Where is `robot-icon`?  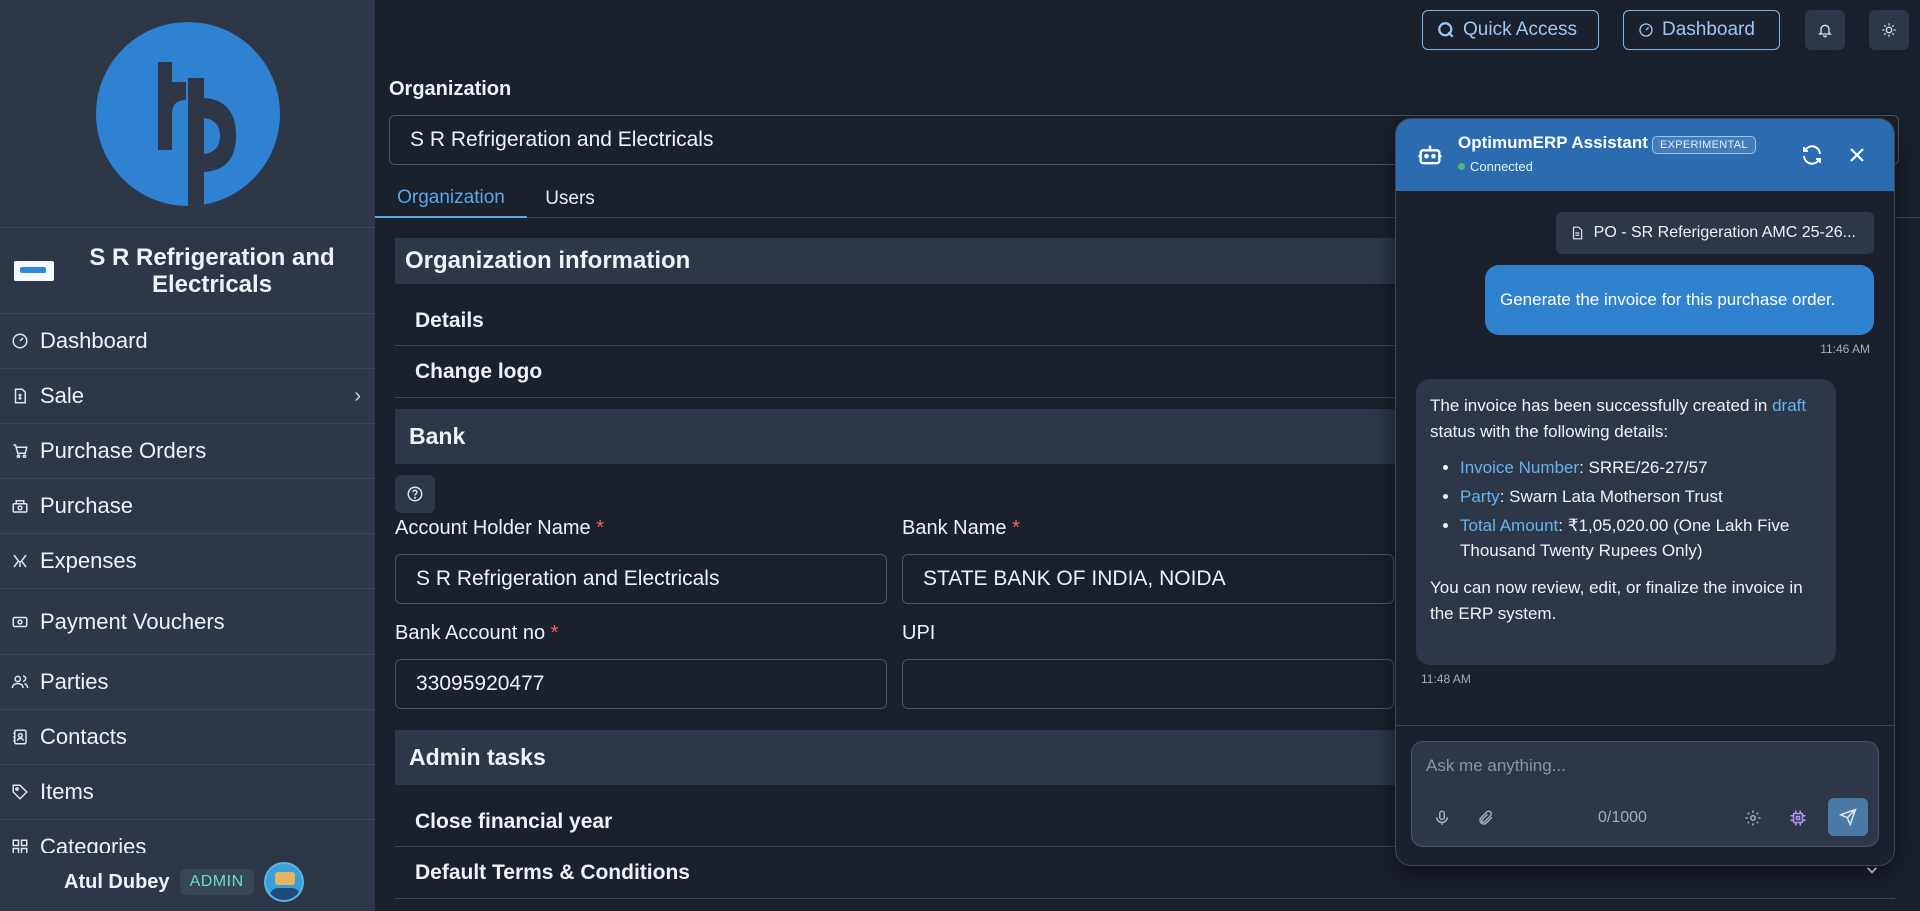
robot-icon is located at coordinates (1430, 157).